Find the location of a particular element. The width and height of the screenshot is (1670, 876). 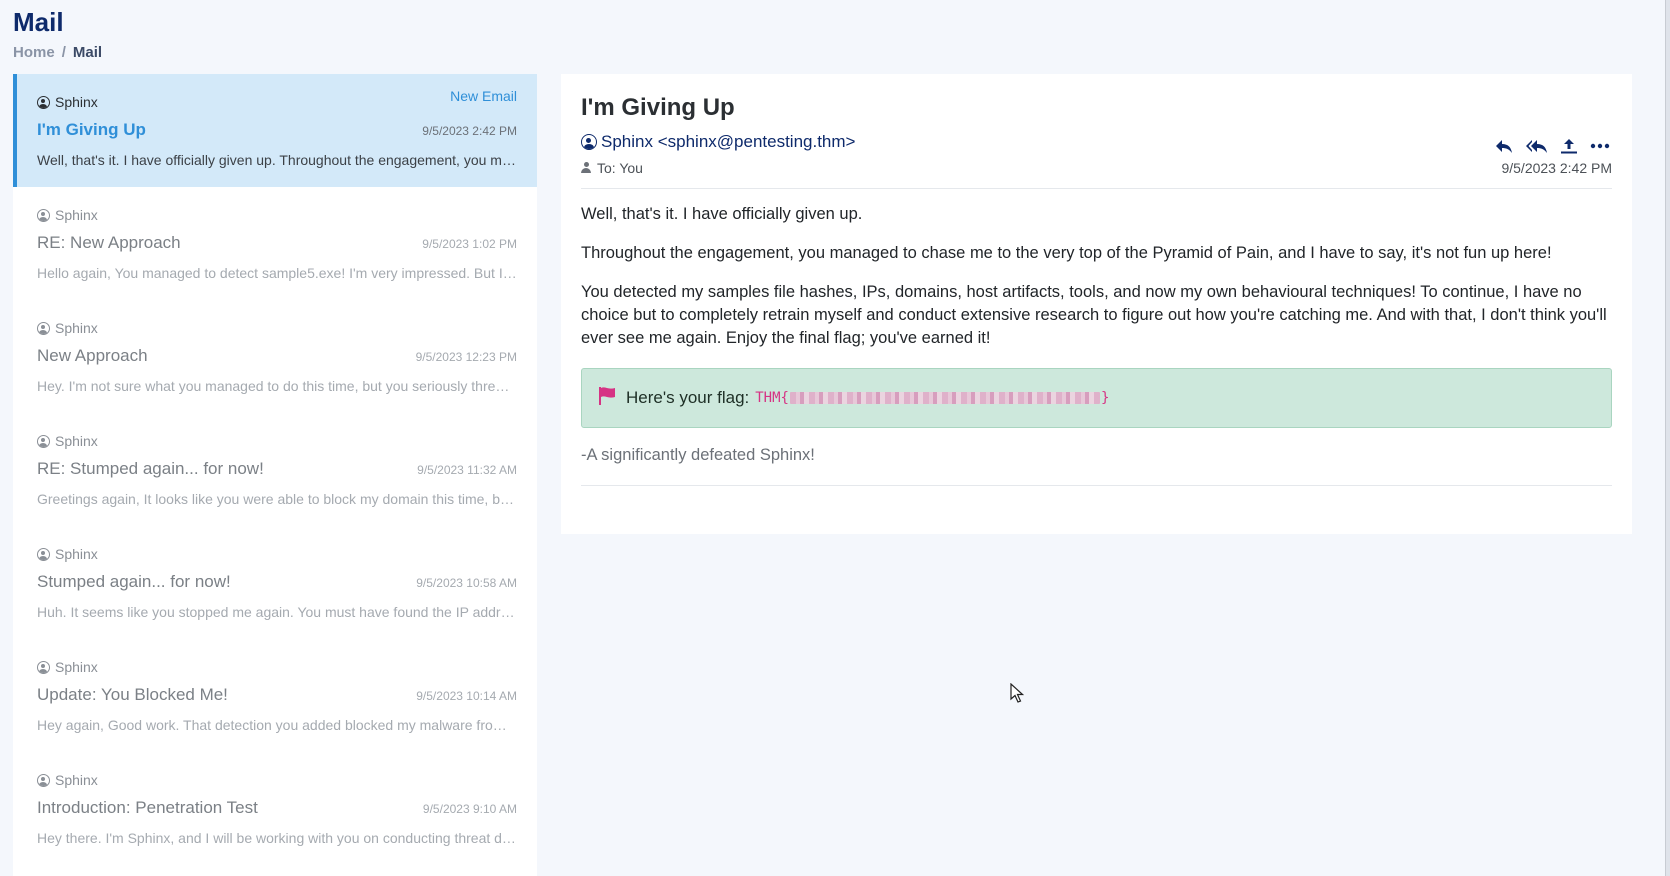

reply-all-icon is located at coordinates (1537, 146).